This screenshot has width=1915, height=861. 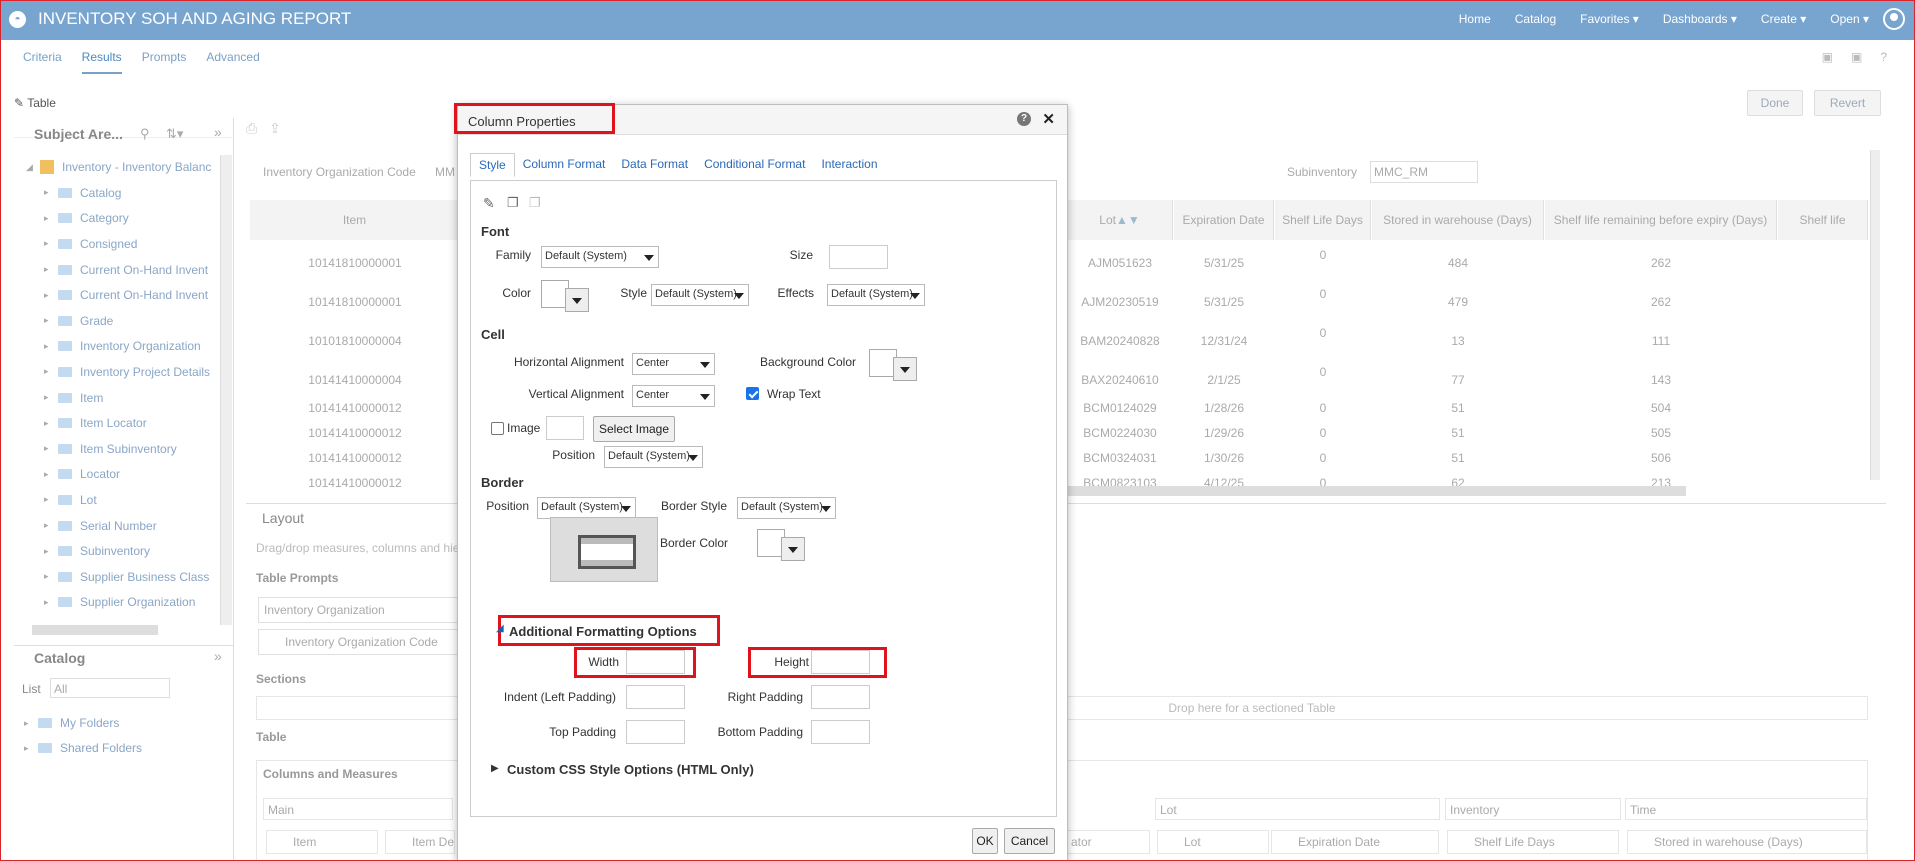 I want to click on app-logo-icon: ◓, so click(x=17, y=19).